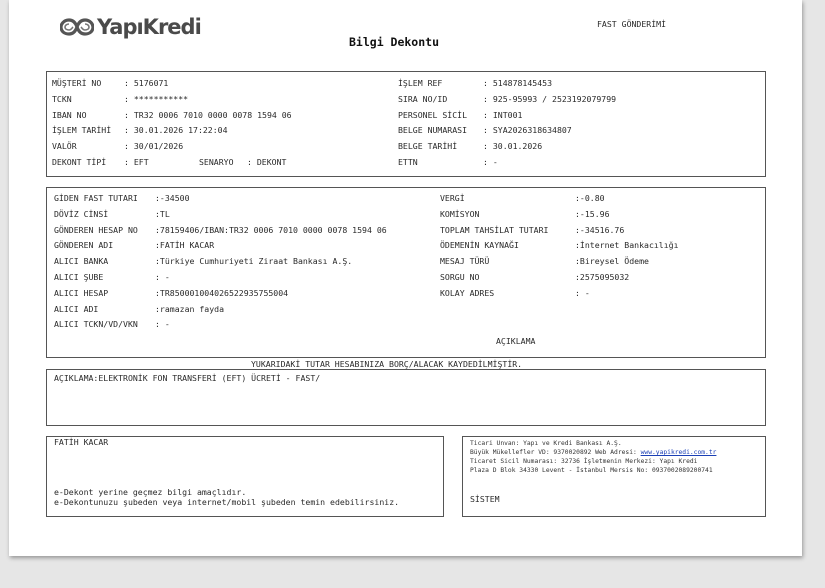 The width and height of the screenshot is (825, 588). What do you see at coordinates (546, 443) in the screenshot?
I see `bank-trade-name: Ticari Unvan: Yapı ve Kredi Bankası A.Ş.` at bounding box center [546, 443].